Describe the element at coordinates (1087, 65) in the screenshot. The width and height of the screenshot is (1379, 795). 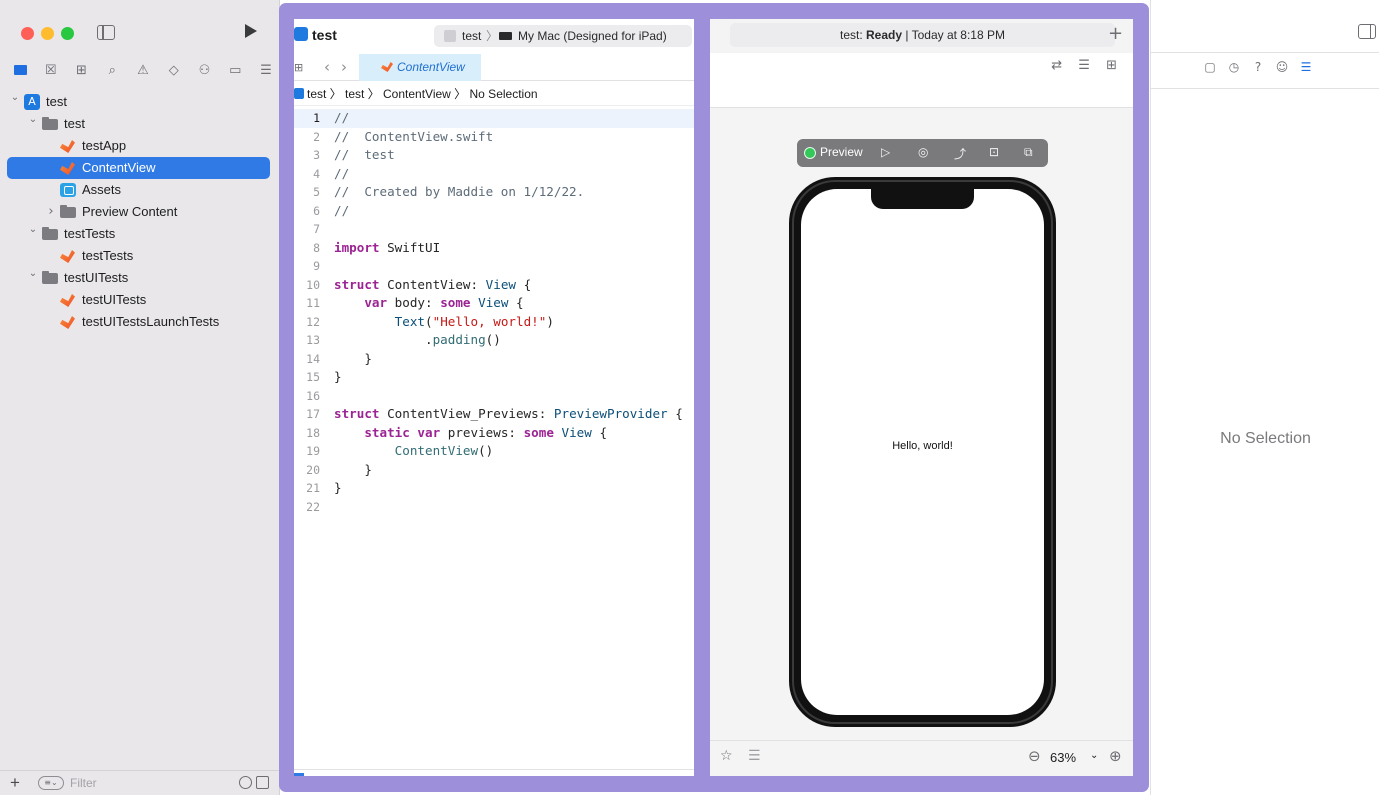
I see `editor-options-icons: ⇄ ☰ ⊞` at that location.